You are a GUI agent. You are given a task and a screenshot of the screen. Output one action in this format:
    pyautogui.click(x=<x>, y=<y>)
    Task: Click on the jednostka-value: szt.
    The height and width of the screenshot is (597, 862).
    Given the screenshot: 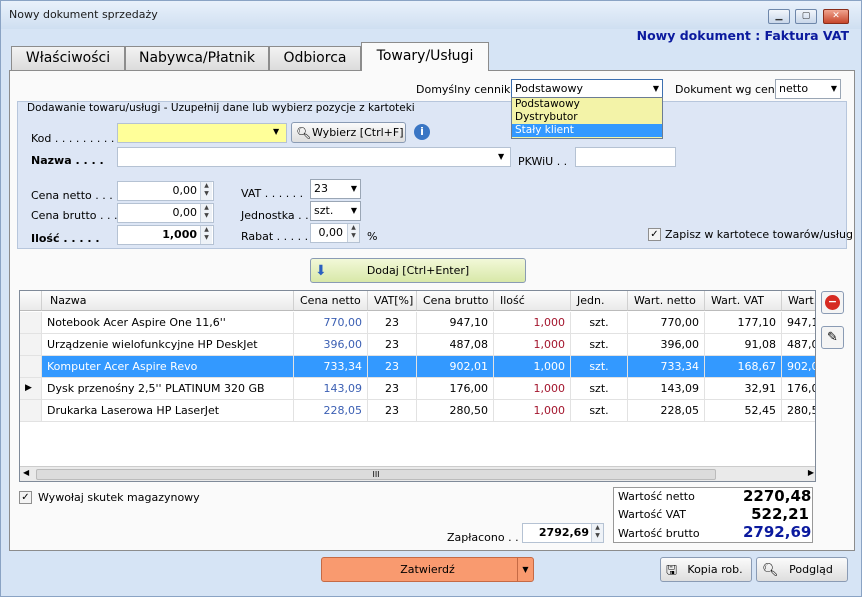 What is the action you would take?
    pyautogui.click(x=324, y=210)
    